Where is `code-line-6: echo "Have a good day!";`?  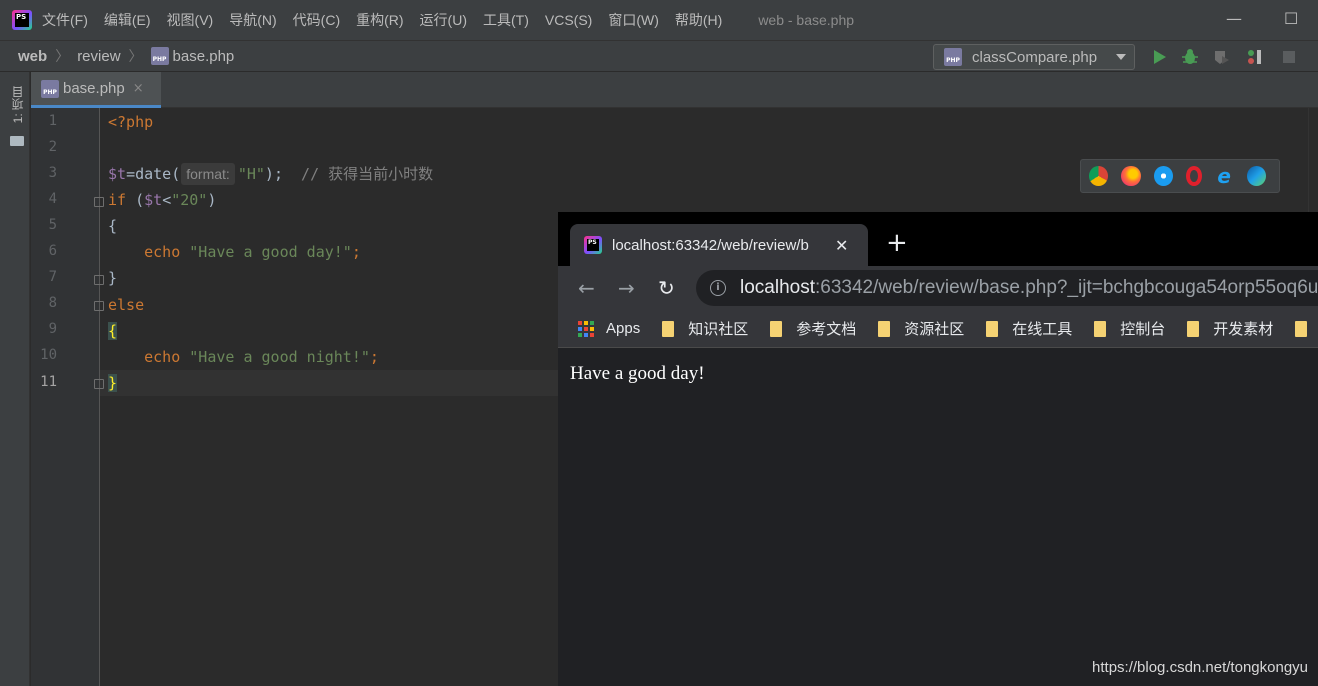
code-line-6: echo "Have a good day!"; is located at coordinates (234, 252).